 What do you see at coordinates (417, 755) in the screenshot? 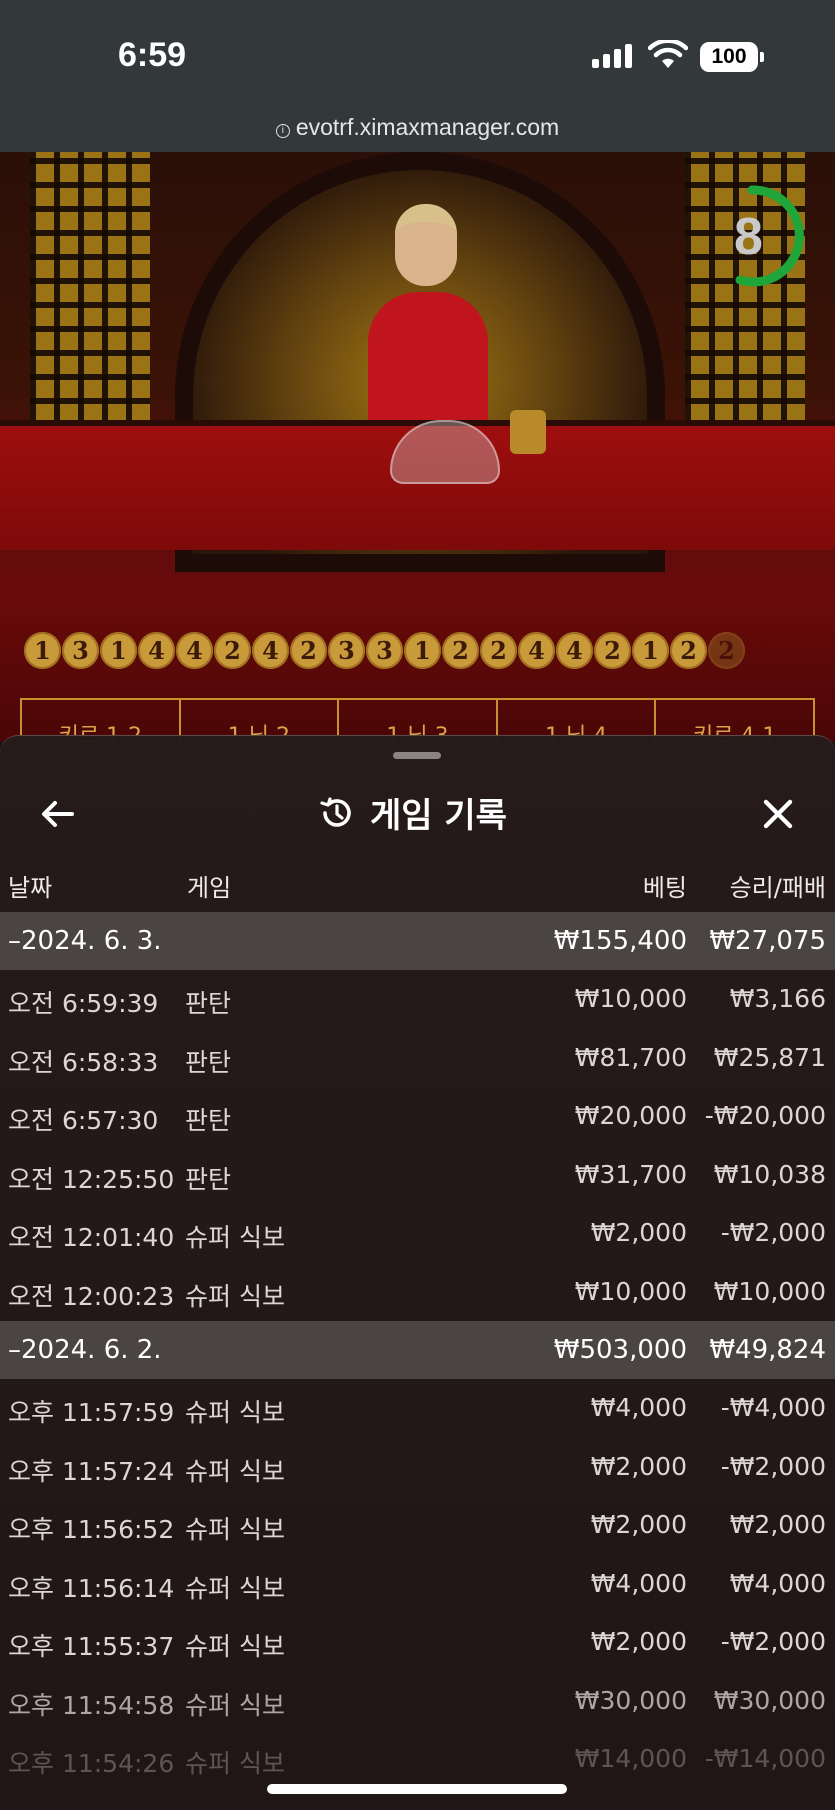
I see `drag-handle` at bounding box center [417, 755].